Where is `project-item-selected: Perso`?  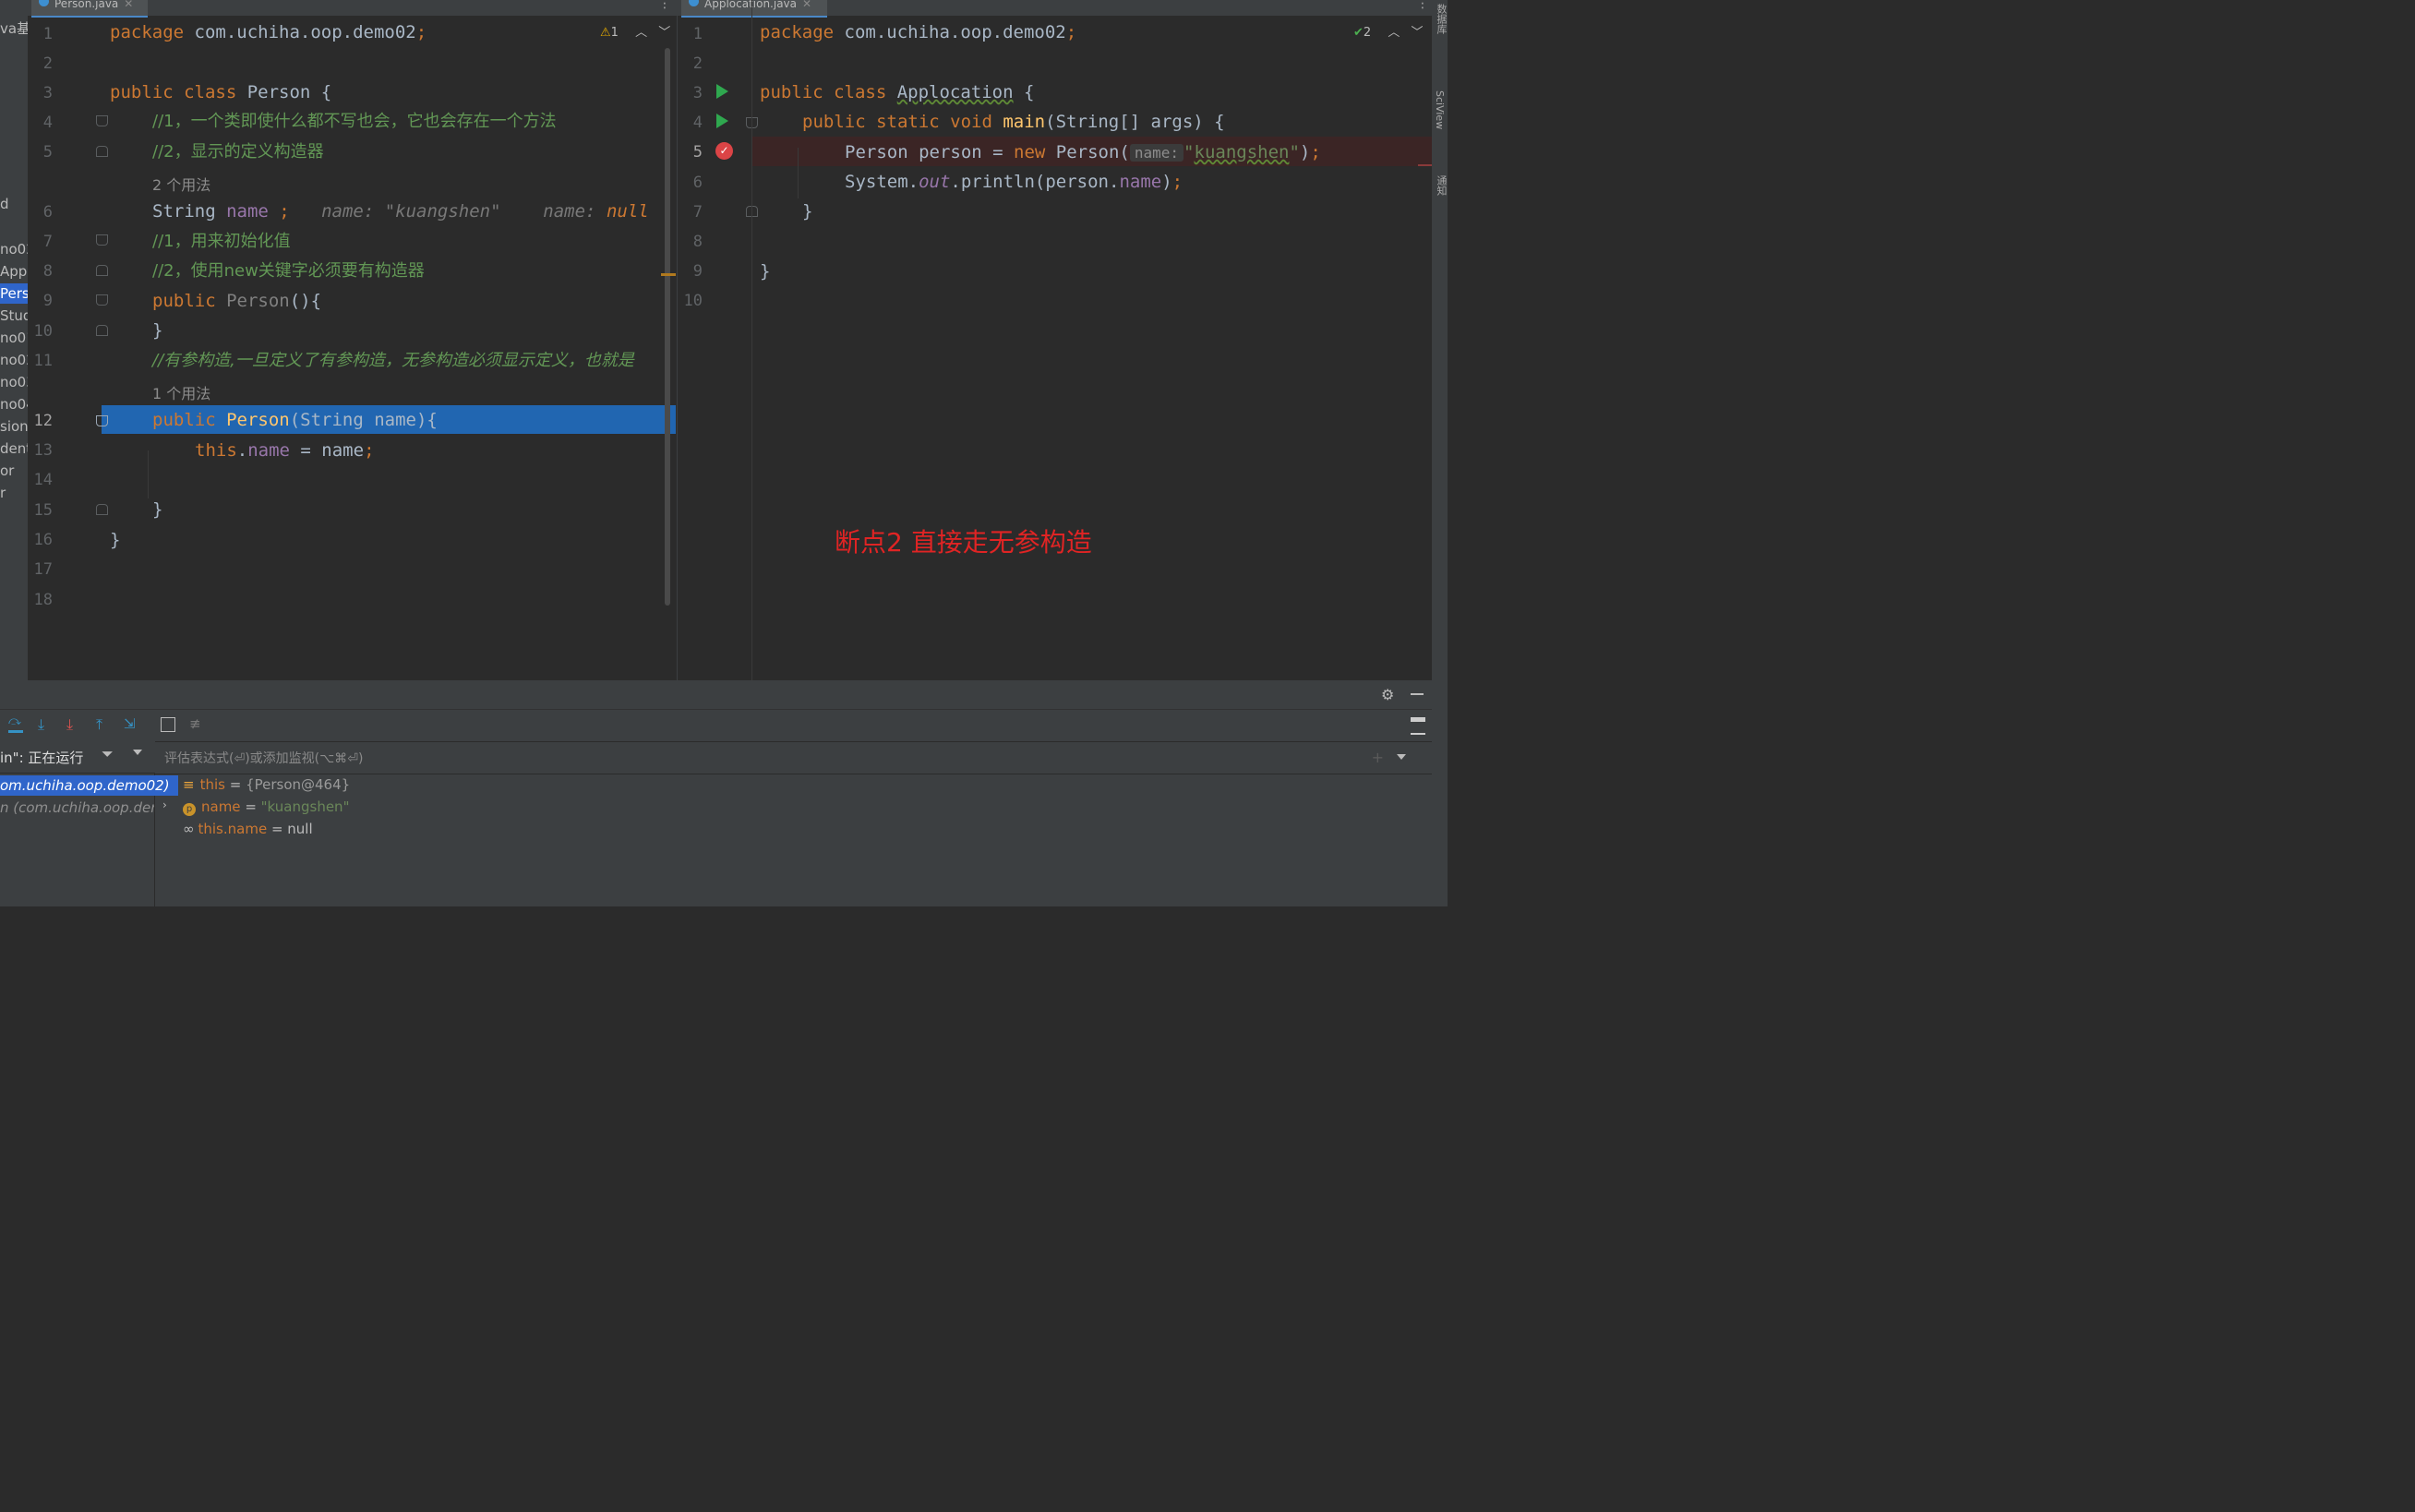 project-item-selected: Perso is located at coordinates (14, 293).